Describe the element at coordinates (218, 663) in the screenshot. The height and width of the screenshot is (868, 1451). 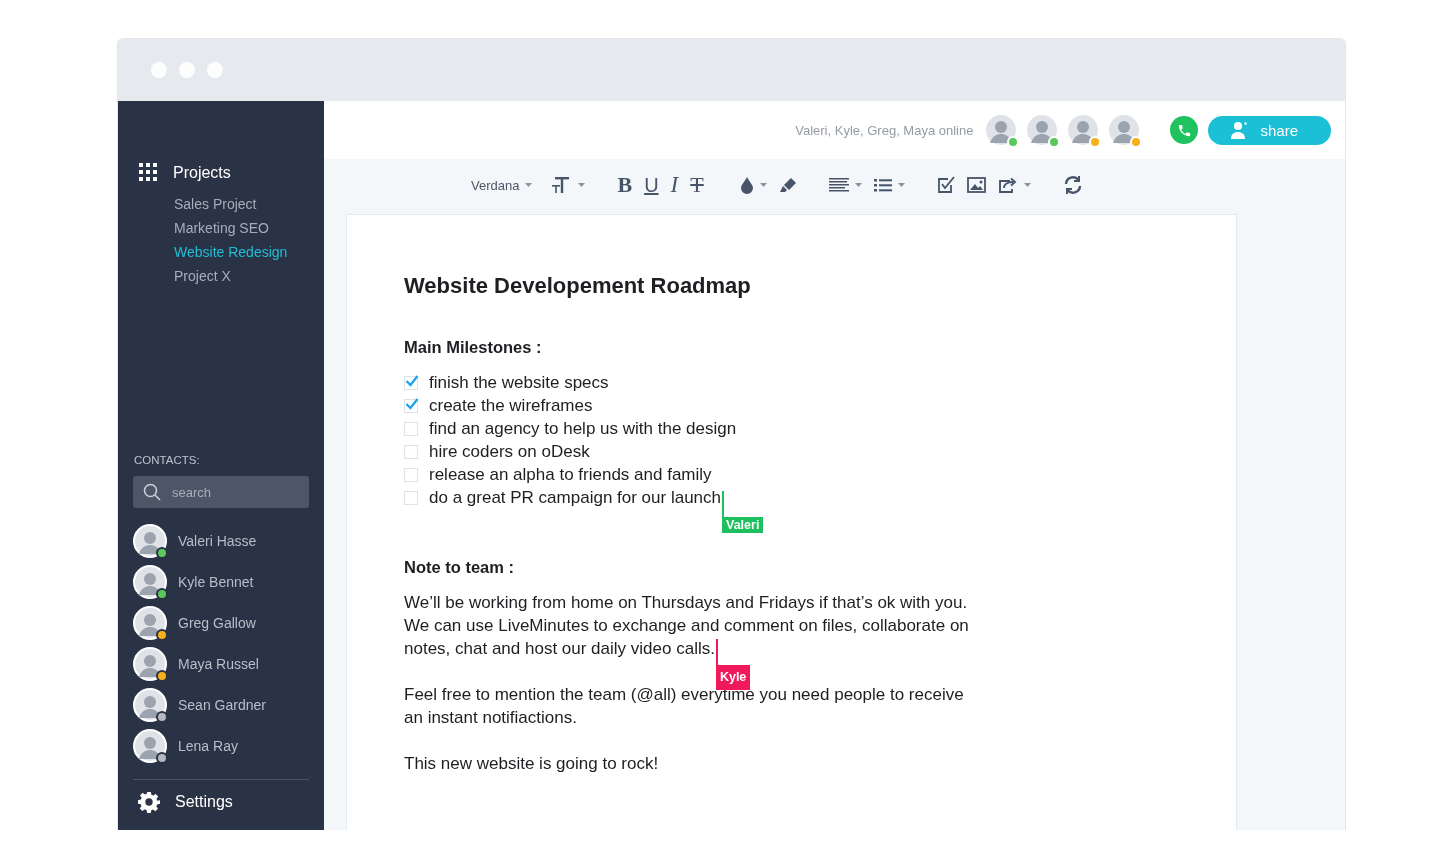
I see `contact-name: Maya Russel` at that location.